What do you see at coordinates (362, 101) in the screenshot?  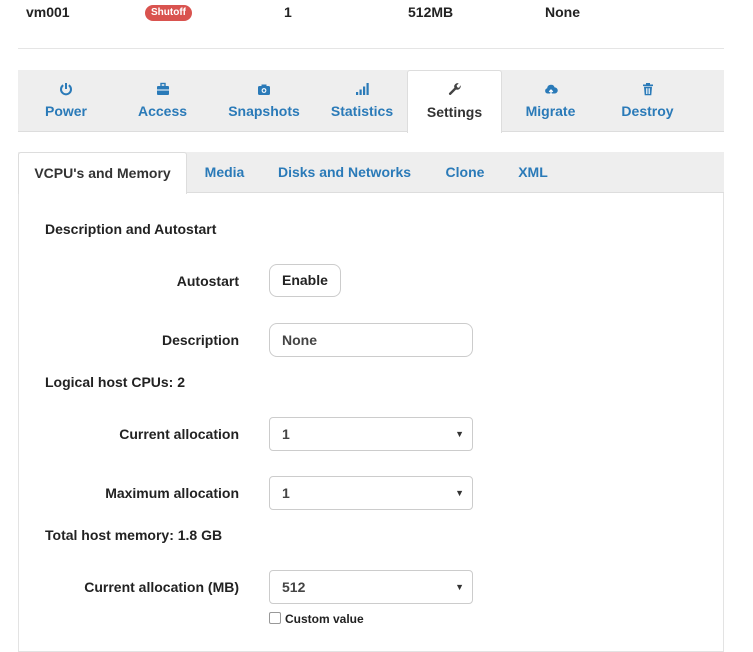 I see `tab-statistics: Statistics` at bounding box center [362, 101].